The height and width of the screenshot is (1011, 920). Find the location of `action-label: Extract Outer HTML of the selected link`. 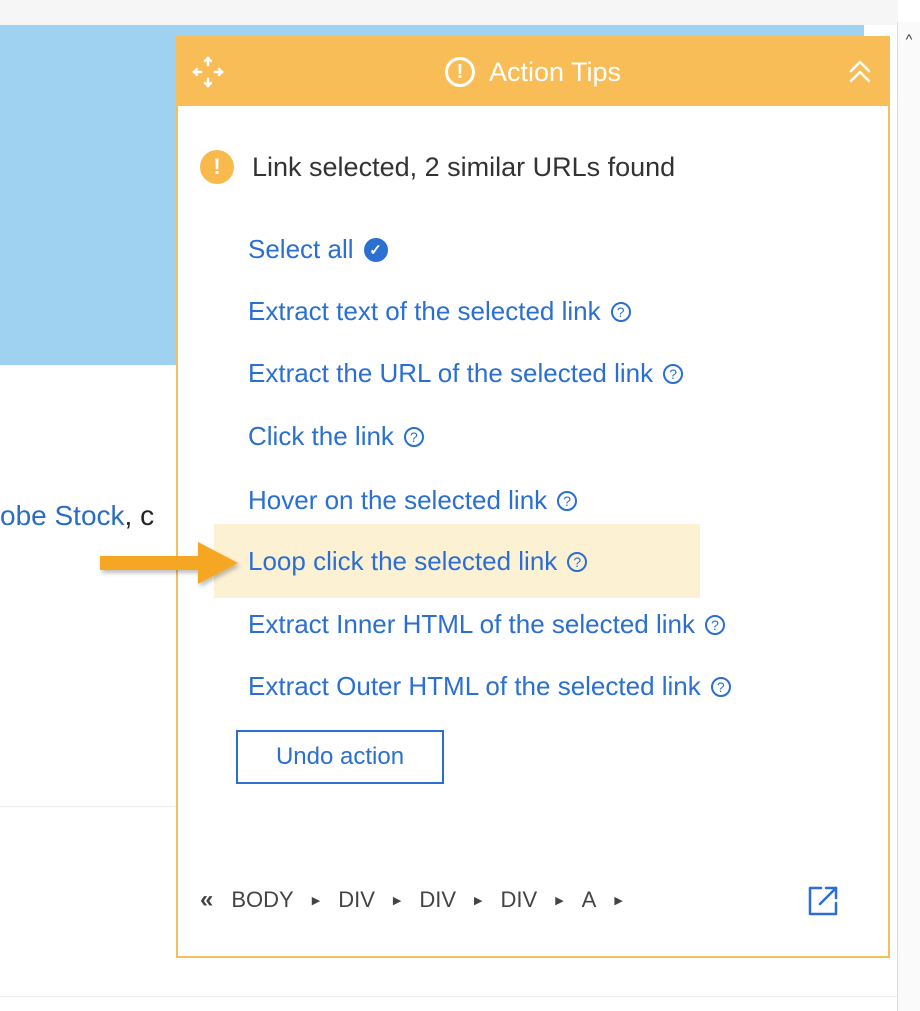

action-label: Extract Outer HTML of the selected link is located at coordinates (474, 686).